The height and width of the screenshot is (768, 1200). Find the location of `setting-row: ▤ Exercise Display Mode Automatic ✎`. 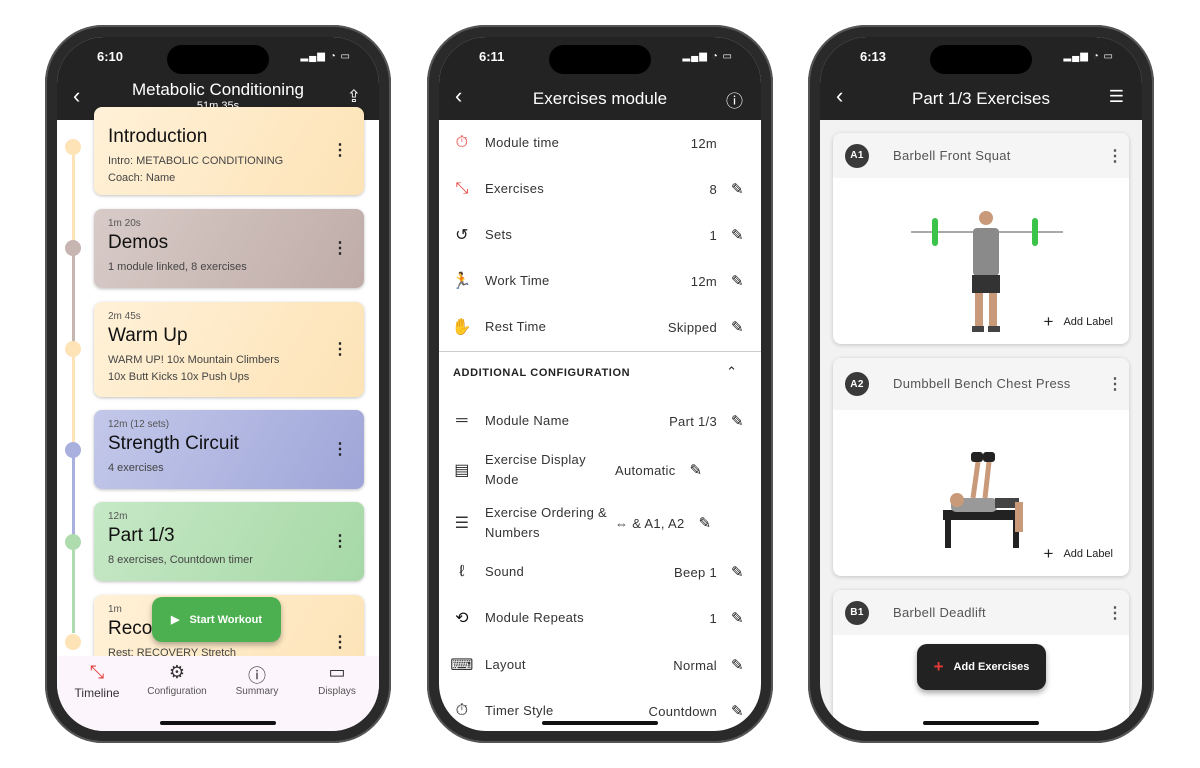

setting-row: ▤ Exercise Display Mode Automatic ✎ is located at coordinates (600, 470).